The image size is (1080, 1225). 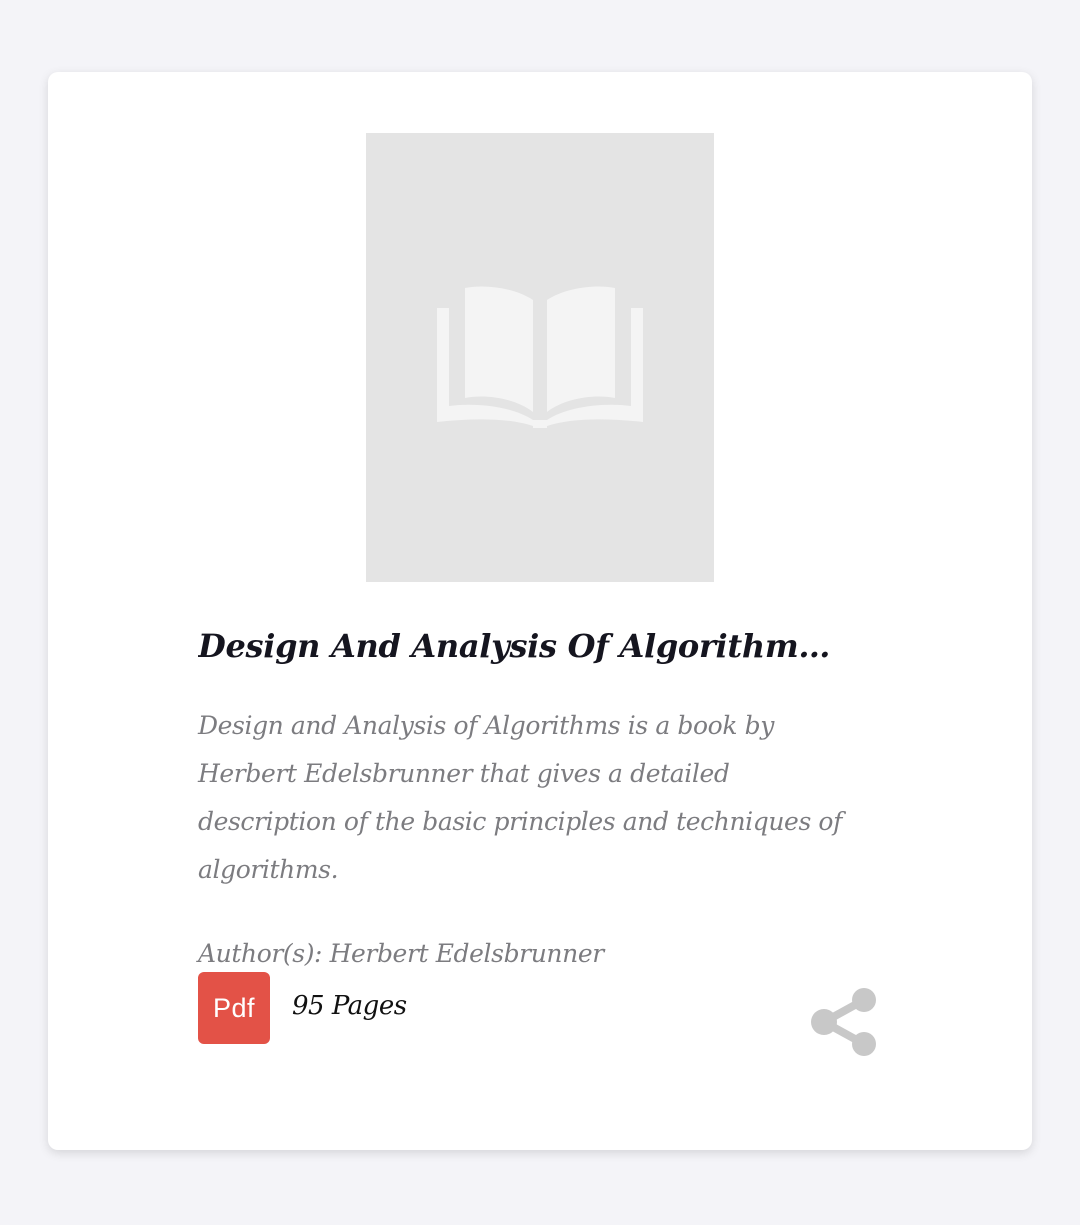 I want to click on pdf-icon: Pdf, so click(x=234, y=1008).